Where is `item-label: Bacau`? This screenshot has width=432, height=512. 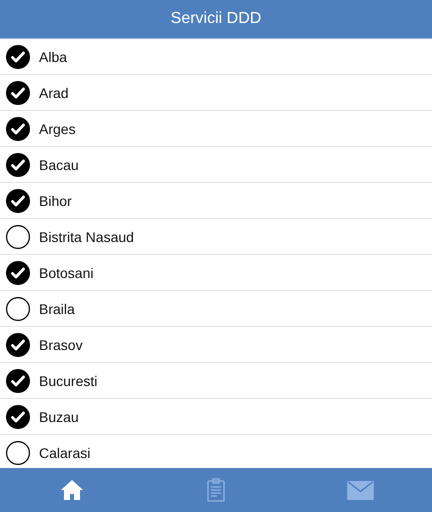 item-label: Bacau is located at coordinates (59, 164).